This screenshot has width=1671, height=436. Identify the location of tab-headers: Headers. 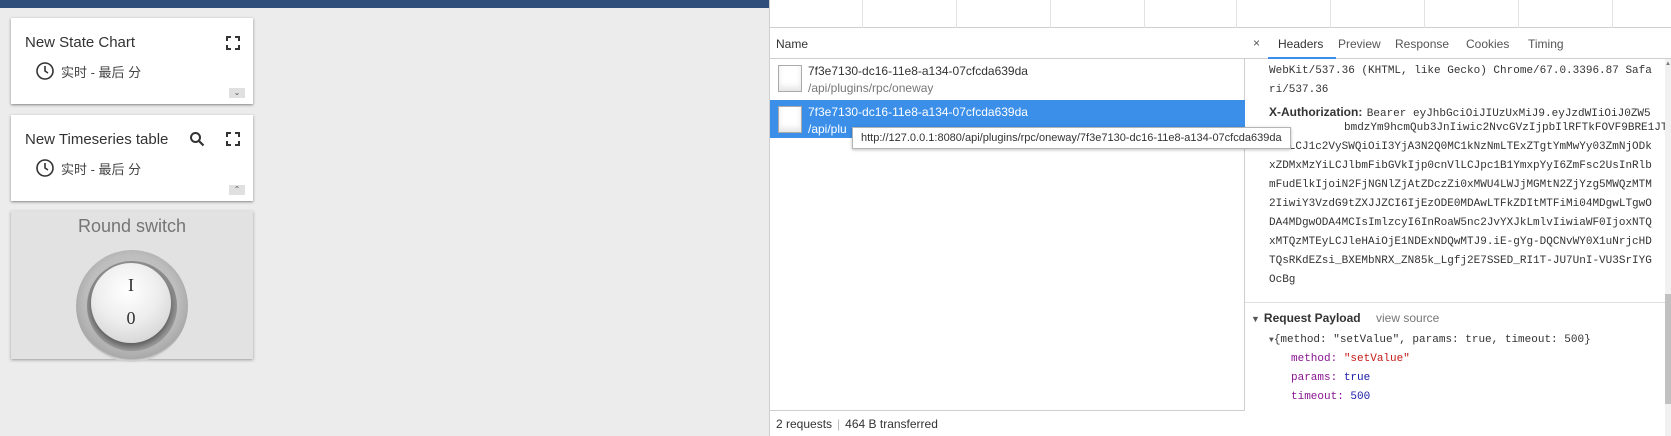
(1300, 44).